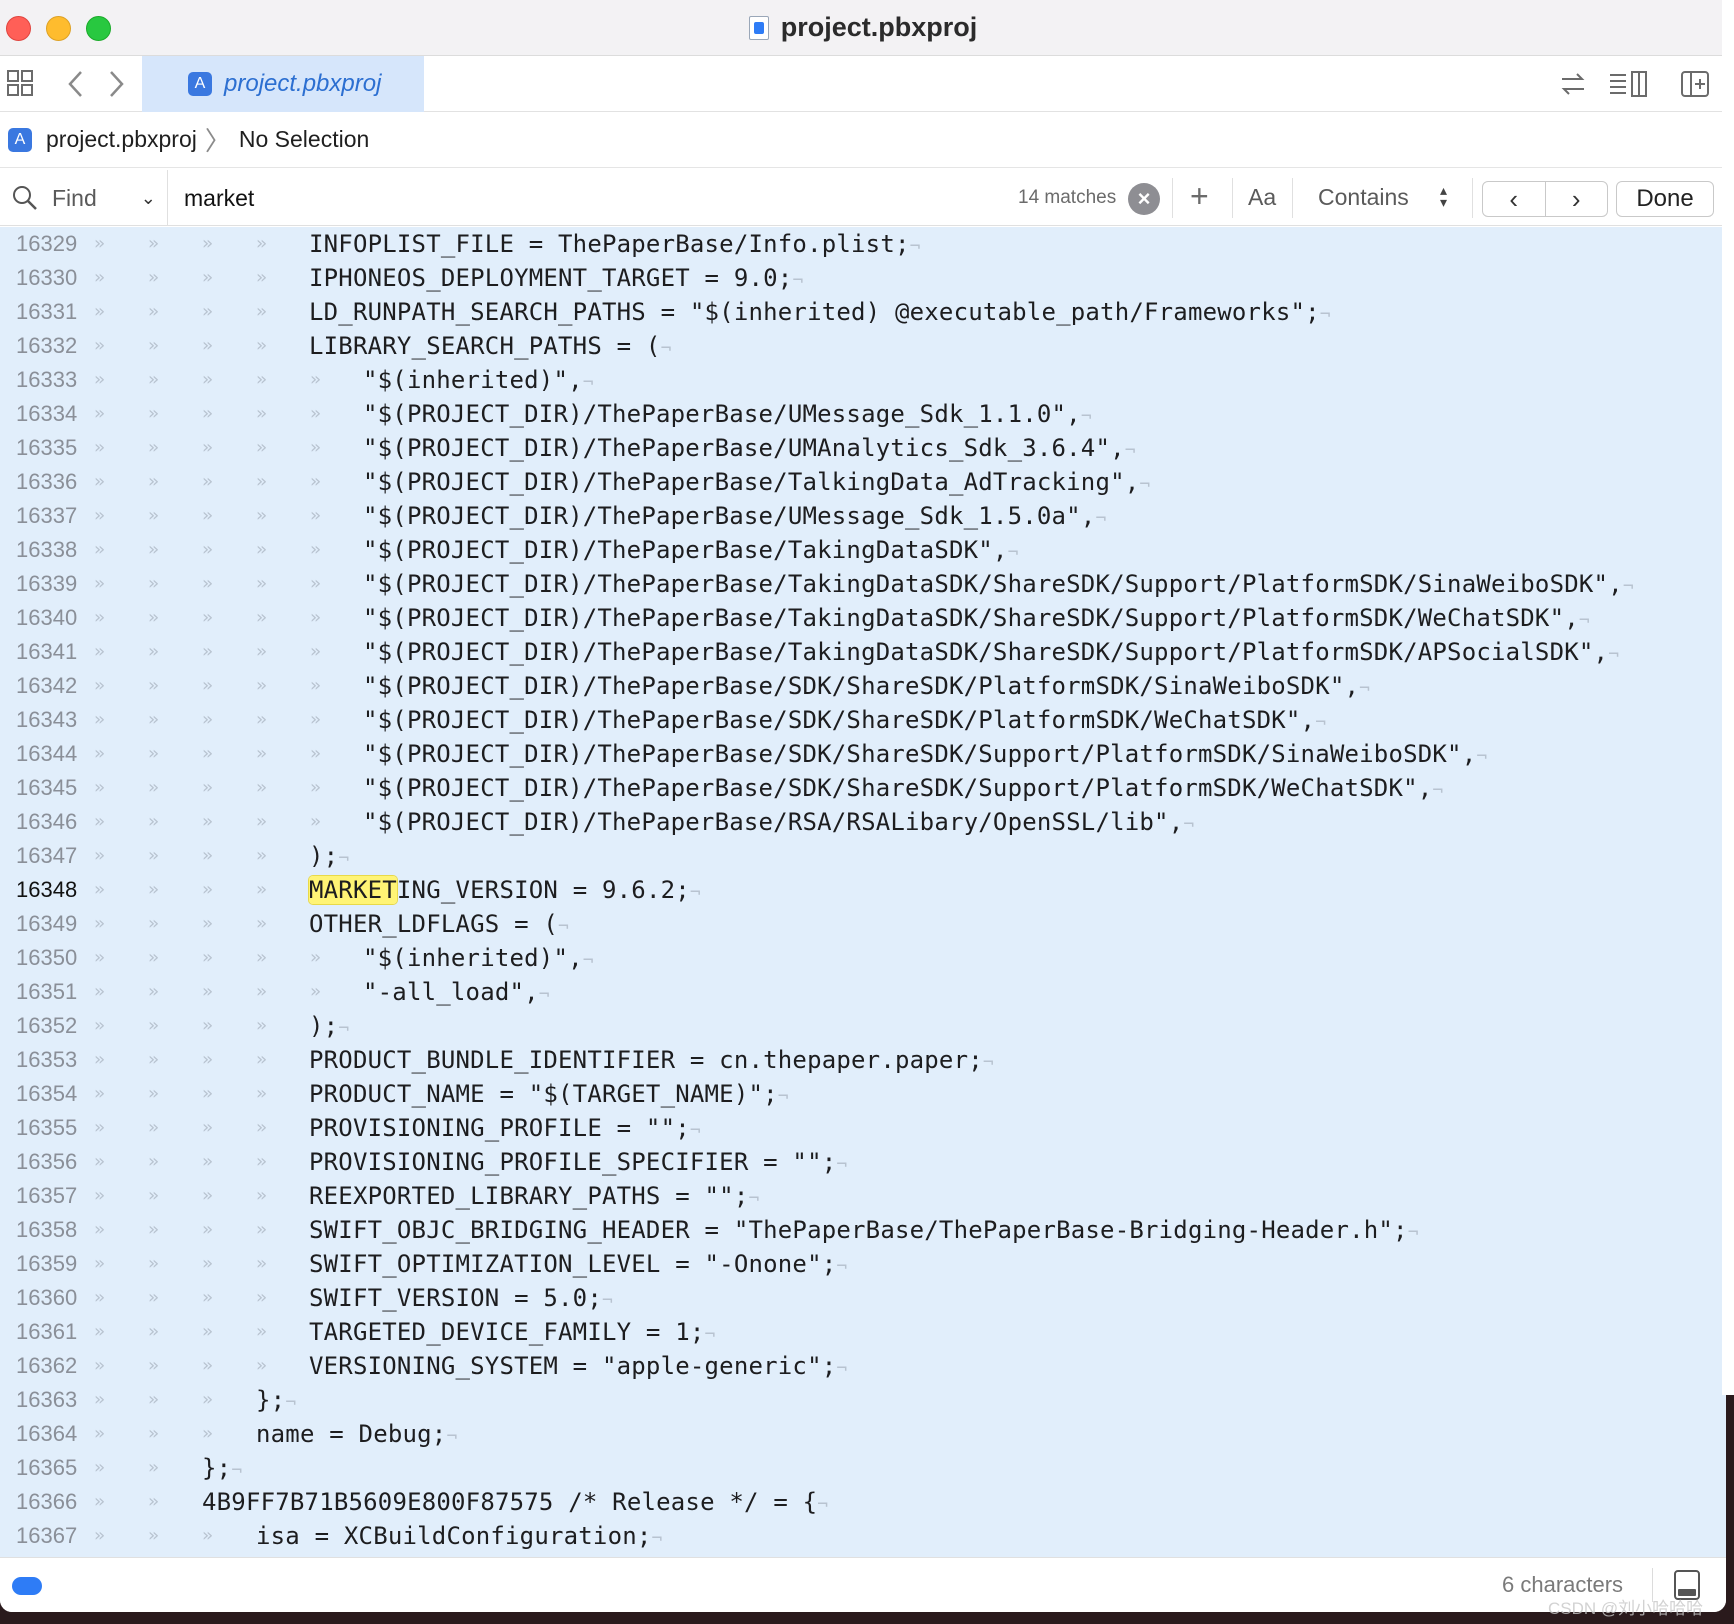 This screenshot has width=1734, height=1624. Describe the element at coordinates (863, 1332) in the screenshot. I see `code-line: 16361»»»» TARGETED_DEVICE_FAMILY = 1;¬` at that location.